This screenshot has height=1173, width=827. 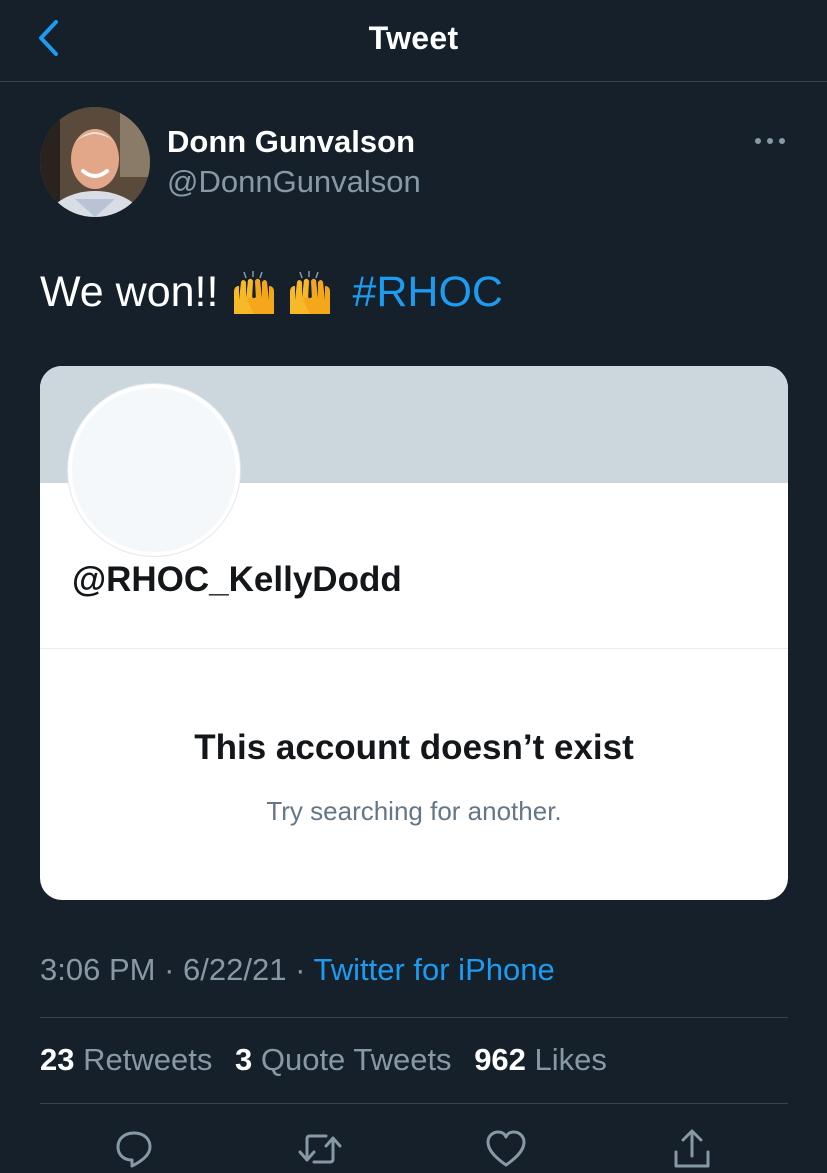 I want to click on retweets-count: 23, so click(x=57, y=1059).